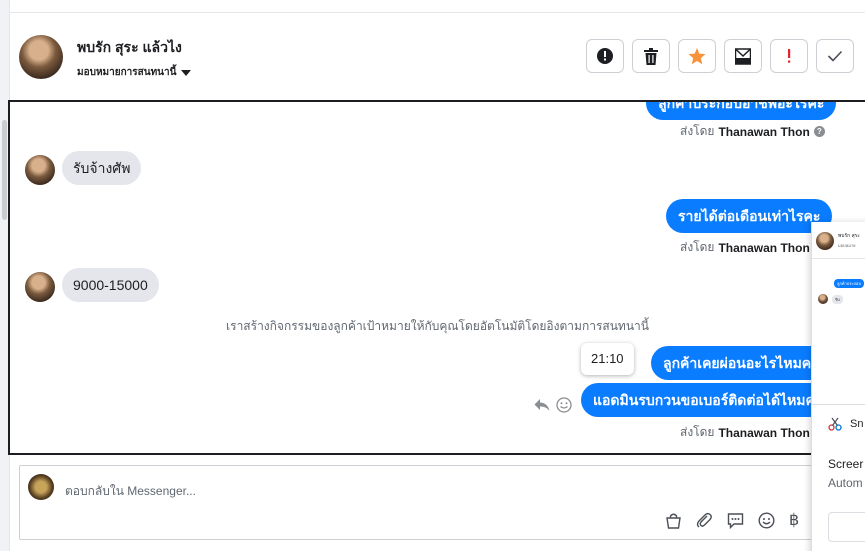 The width and height of the screenshot is (865, 551). I want to click on follow-up-button, so click(789, 56).